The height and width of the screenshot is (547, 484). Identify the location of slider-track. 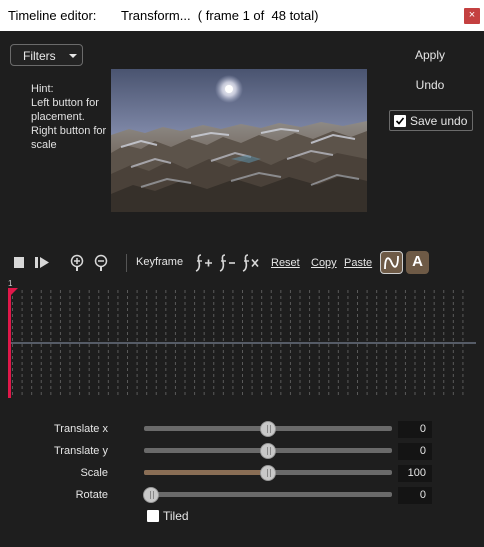
(268, 494).